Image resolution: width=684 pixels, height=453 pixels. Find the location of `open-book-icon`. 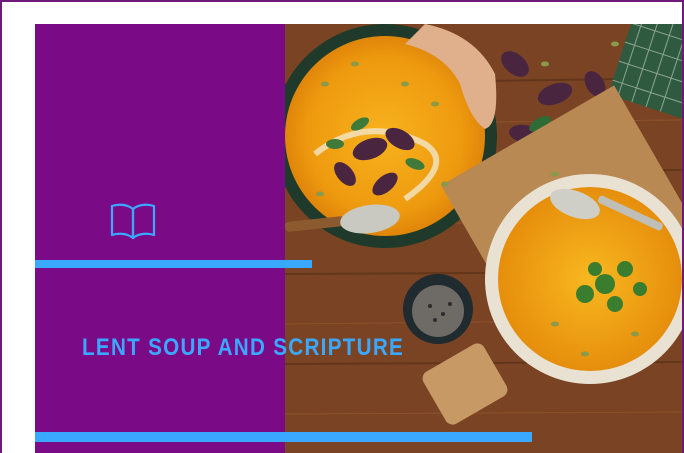

open-book-icon is located at coordinates (133, 221).